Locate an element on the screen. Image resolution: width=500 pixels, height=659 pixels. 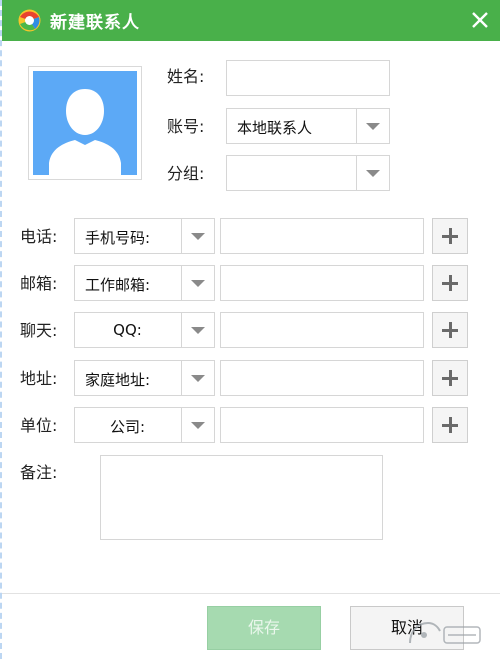
company-type-select: 公司: is located at coordinates (144, 425).